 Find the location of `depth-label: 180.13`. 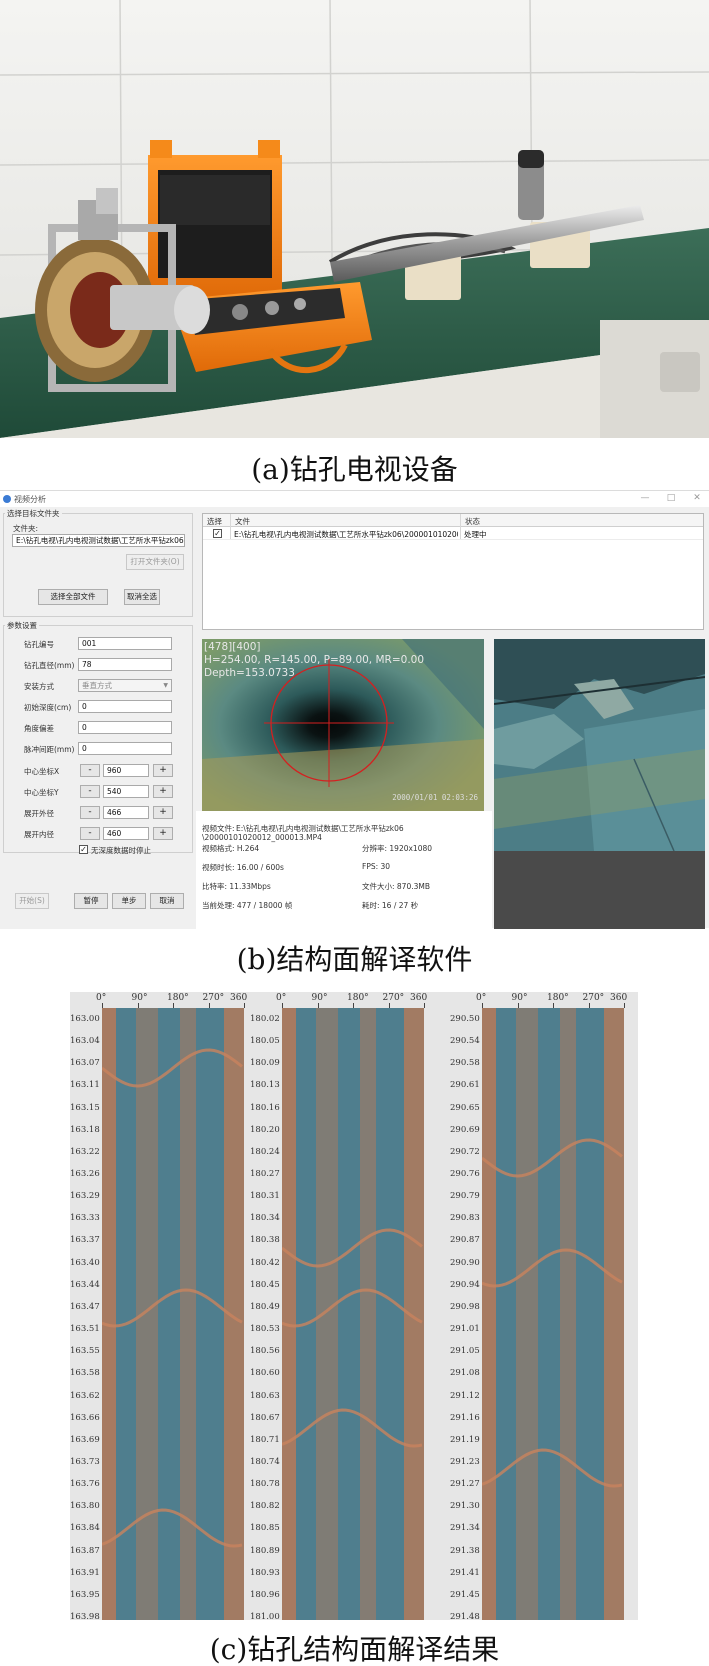

depth-label: 180.13 is located at coordinates (265, 1085).